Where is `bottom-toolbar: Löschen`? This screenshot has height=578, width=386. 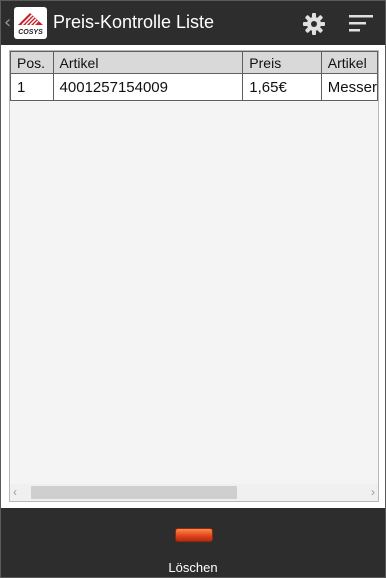 bottom-toolbar: Löschen is located at coordinates (193, 542).